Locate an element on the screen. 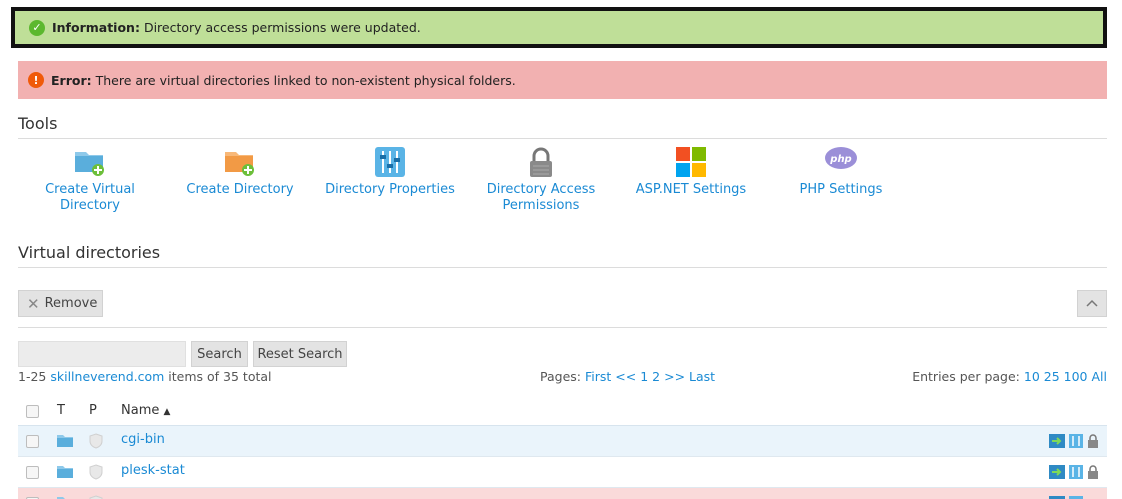 This screenshot has height=499, width=1122. error-label: Error: is located at coordinates (71, 80).